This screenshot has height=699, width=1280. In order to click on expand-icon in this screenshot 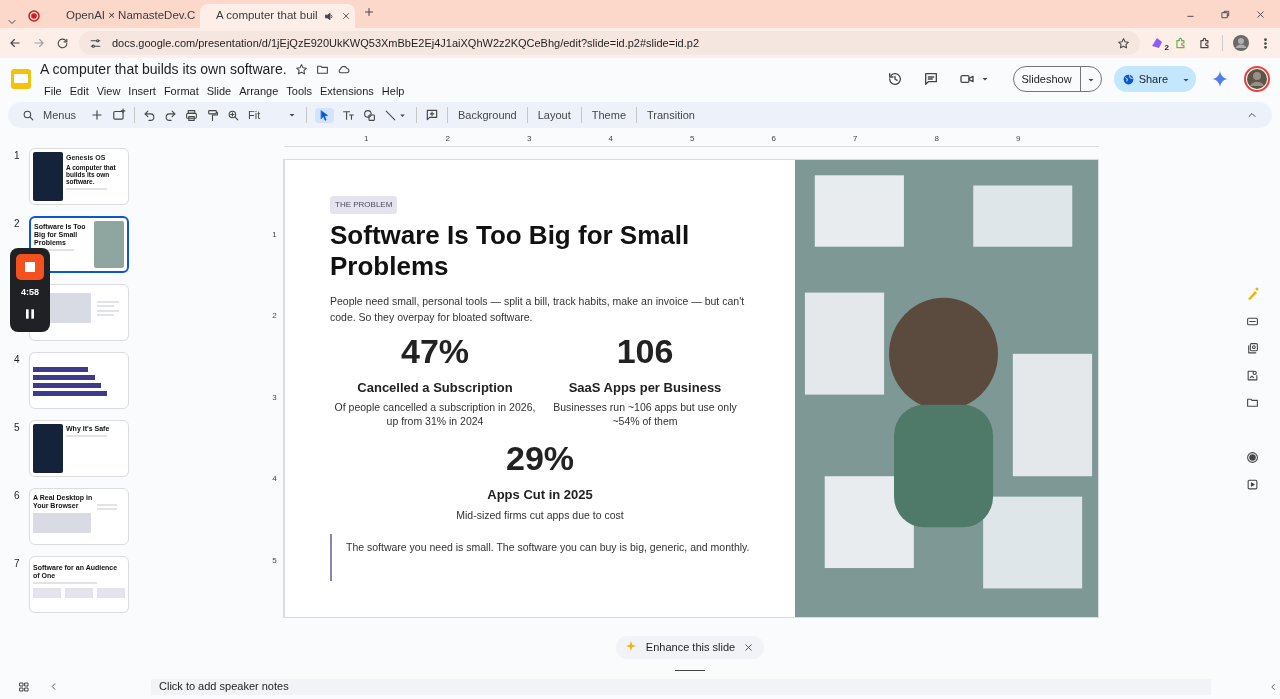, I will do `click(1273, 686)`.